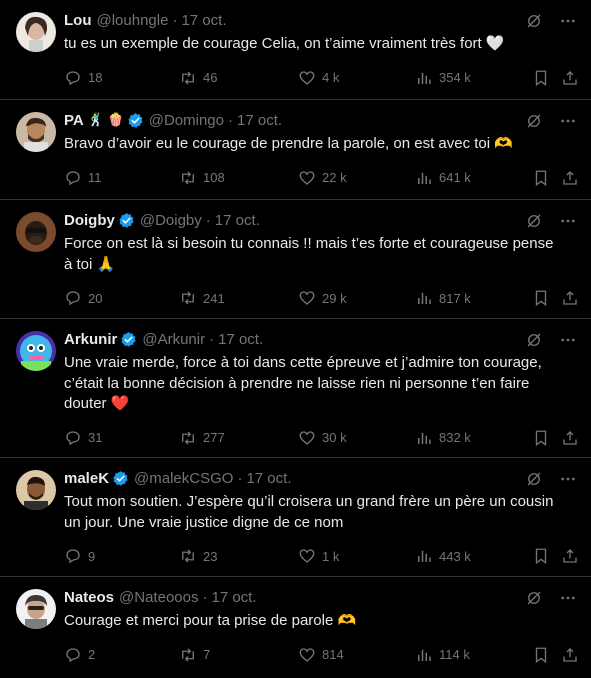 The height and width of the screenshot is (678, 591). Describe the element at coordinates (333, 654) in the screenshot. I see `like-count: 814` at that location.